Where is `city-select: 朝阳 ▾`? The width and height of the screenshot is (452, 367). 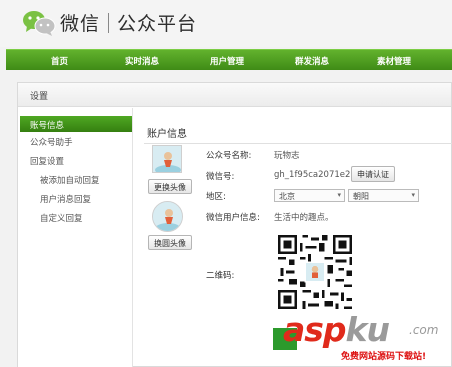
city-select: 朝阳 ▾ is located at coordinates (383, 195).